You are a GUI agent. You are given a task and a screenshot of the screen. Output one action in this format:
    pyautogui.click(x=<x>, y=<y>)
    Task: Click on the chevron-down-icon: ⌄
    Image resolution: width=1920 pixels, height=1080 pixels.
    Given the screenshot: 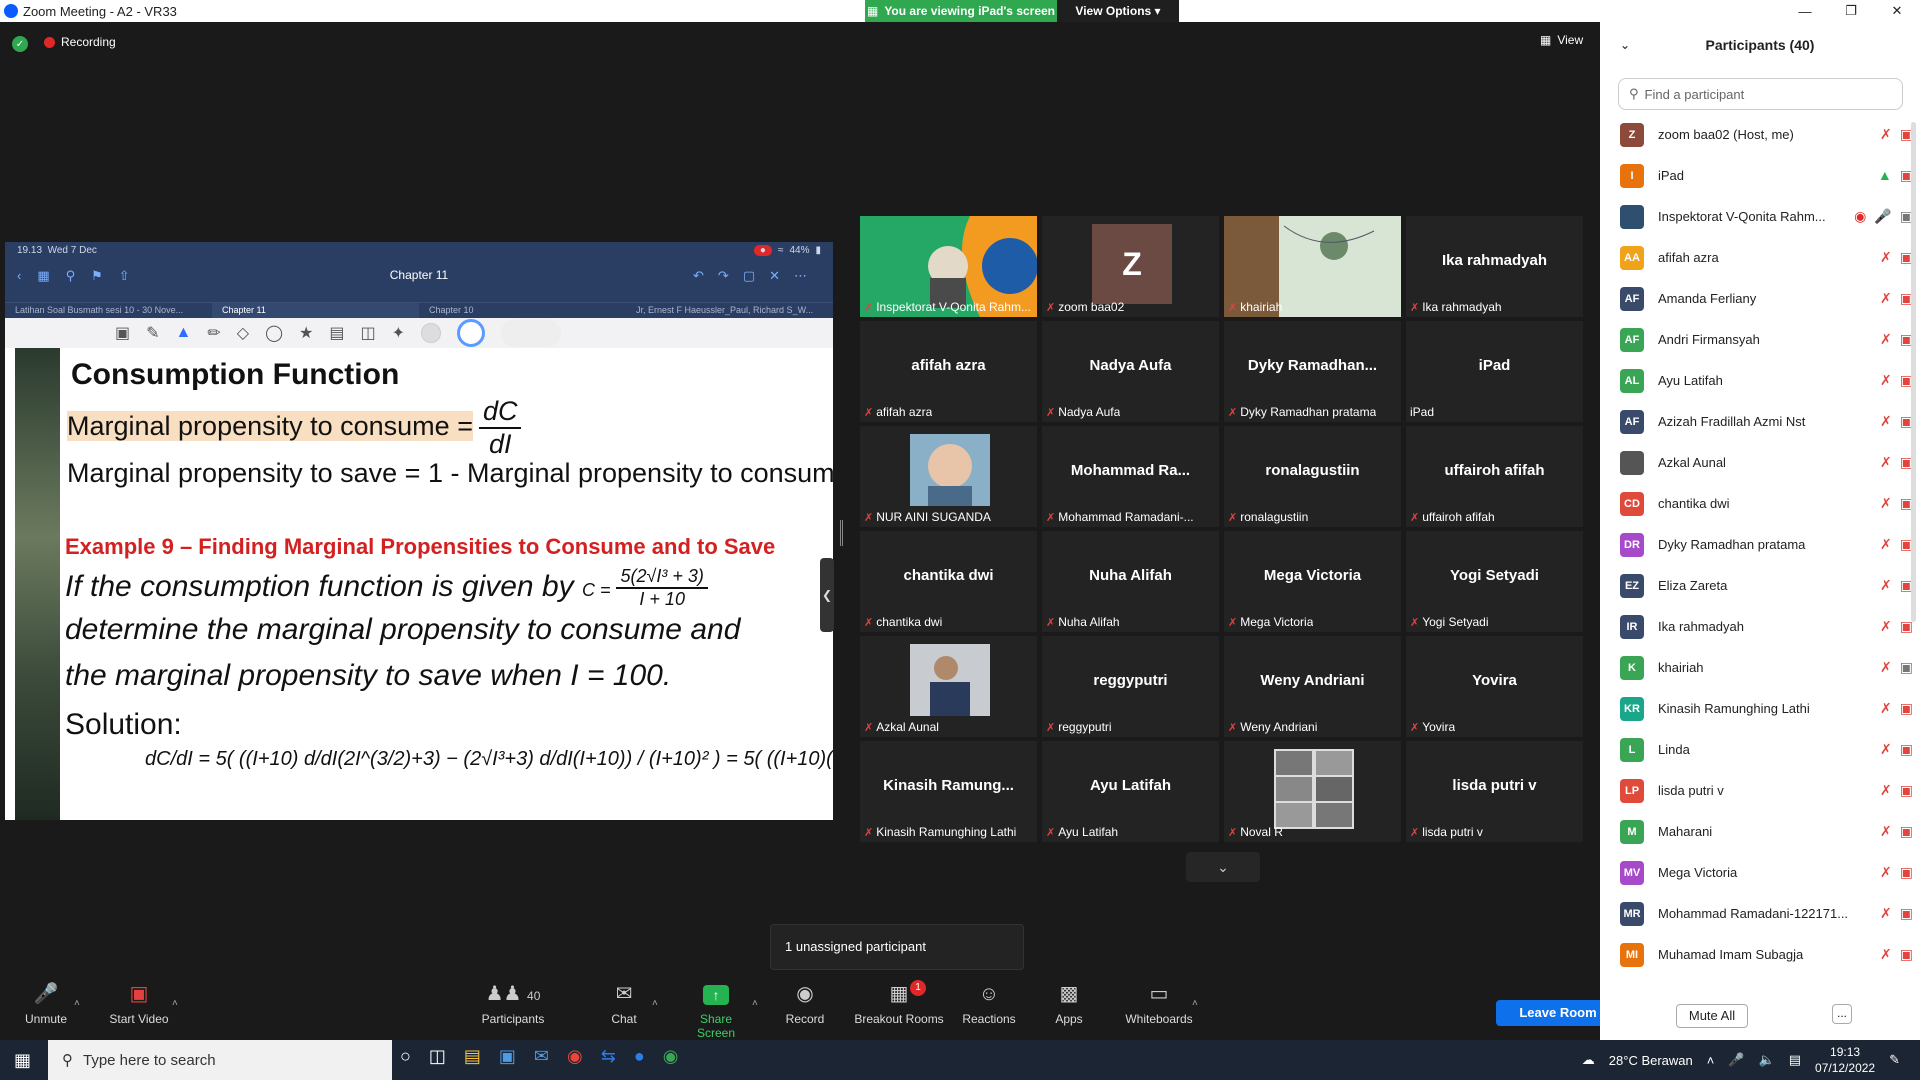 What is the action you would take?
    pyautogui.click(x=1625, y=45)
    